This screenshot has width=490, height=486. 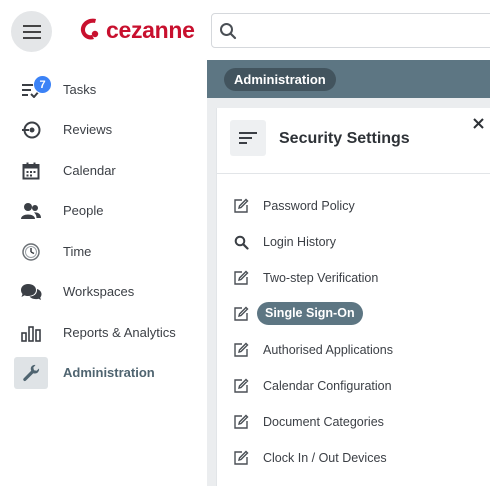 I want to click on menu-item-two-step-verification: Two-step Verification, so click(x=353, y=278).